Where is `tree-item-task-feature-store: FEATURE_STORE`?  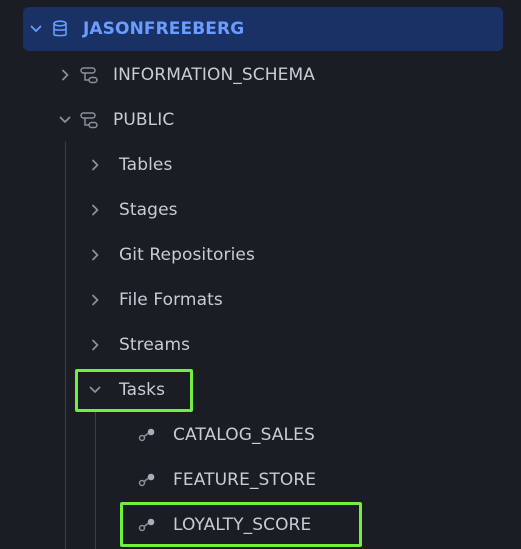 tree-item-task-feature-store: FEATURE_STORE is located at coordinates (315, 480).